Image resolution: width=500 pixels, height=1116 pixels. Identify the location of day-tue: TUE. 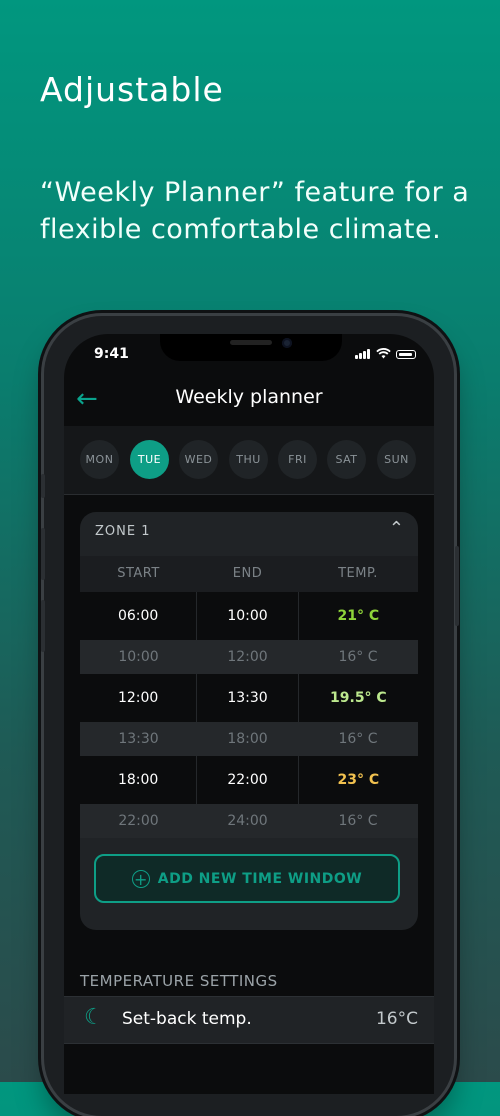
(149, 459).